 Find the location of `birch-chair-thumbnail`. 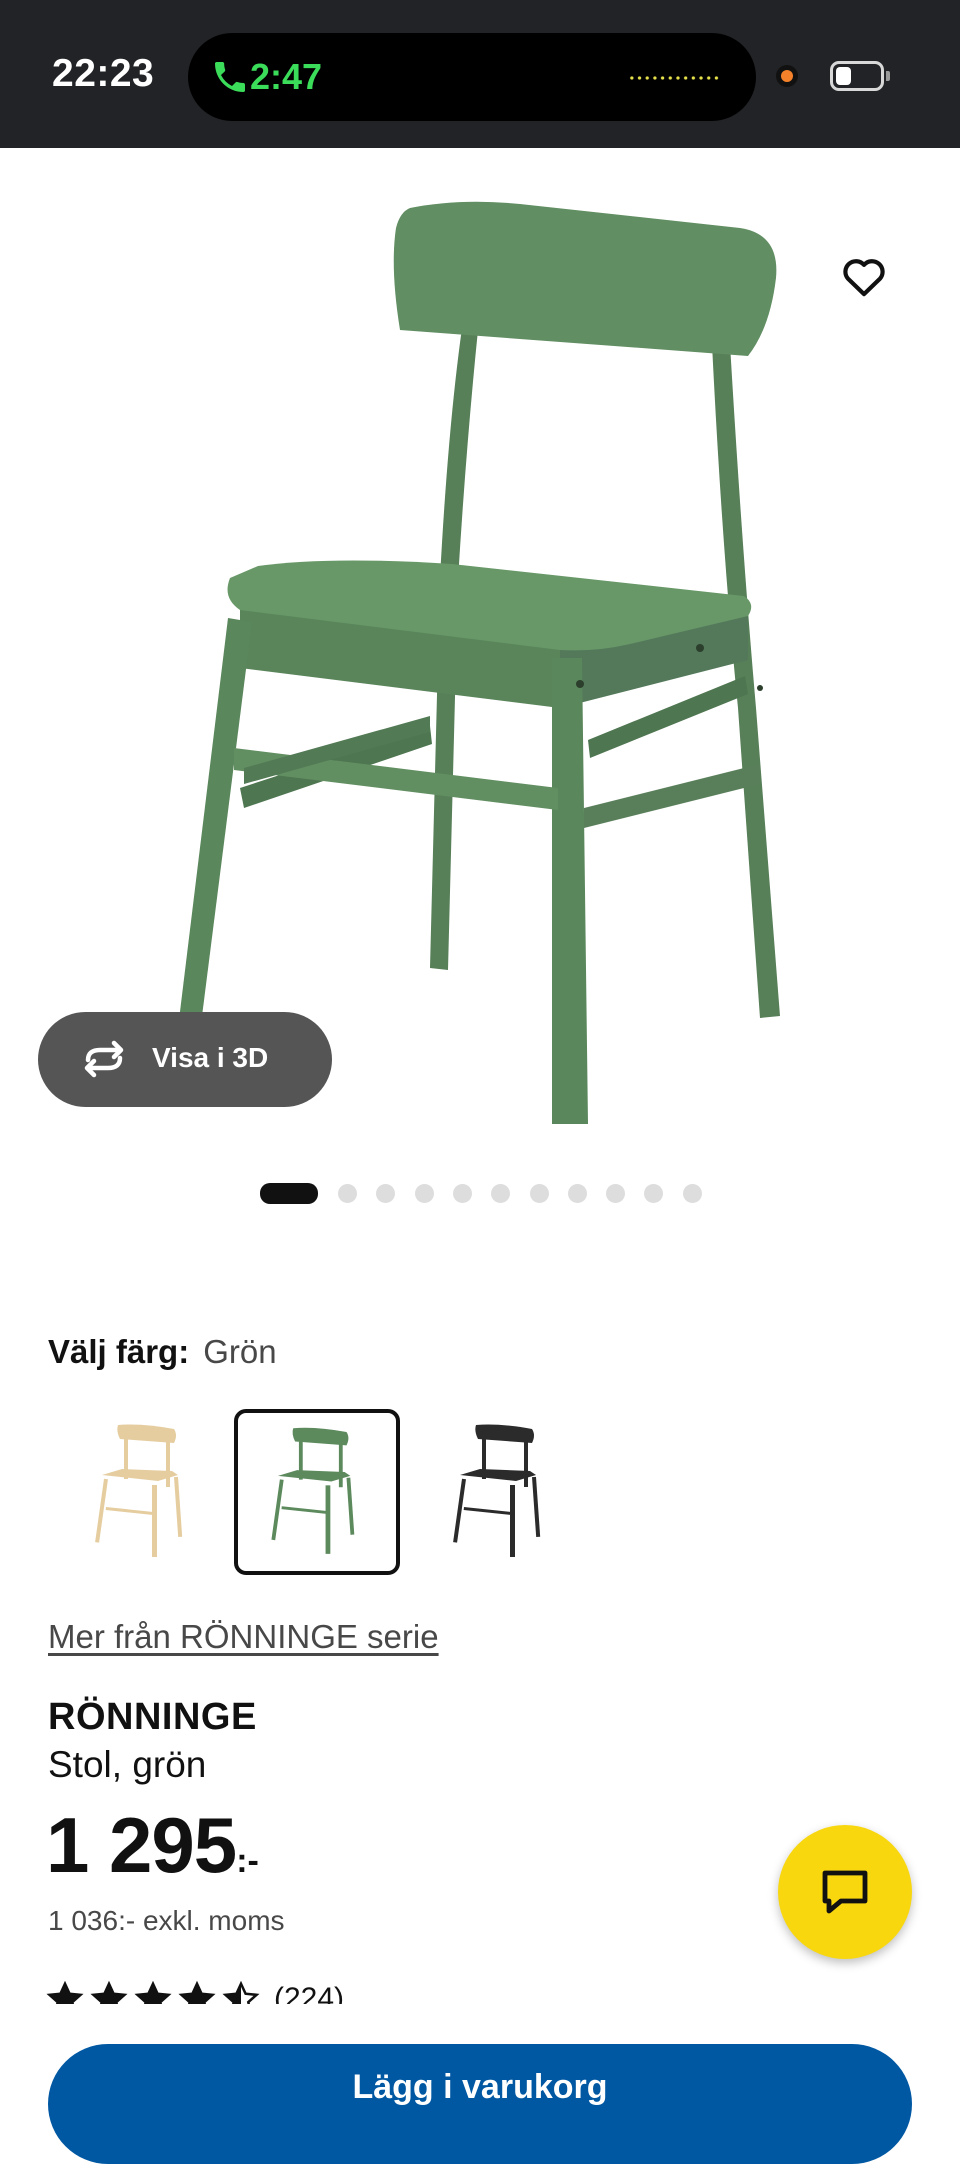

birch-chair-thumbnail is located at coordinates (139, 1490).